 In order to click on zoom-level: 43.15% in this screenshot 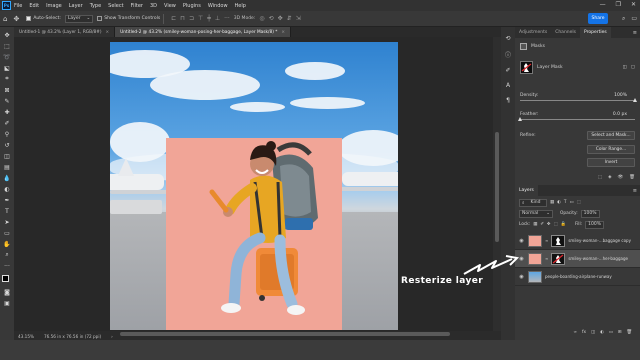, I will do `click(26, 336)`.